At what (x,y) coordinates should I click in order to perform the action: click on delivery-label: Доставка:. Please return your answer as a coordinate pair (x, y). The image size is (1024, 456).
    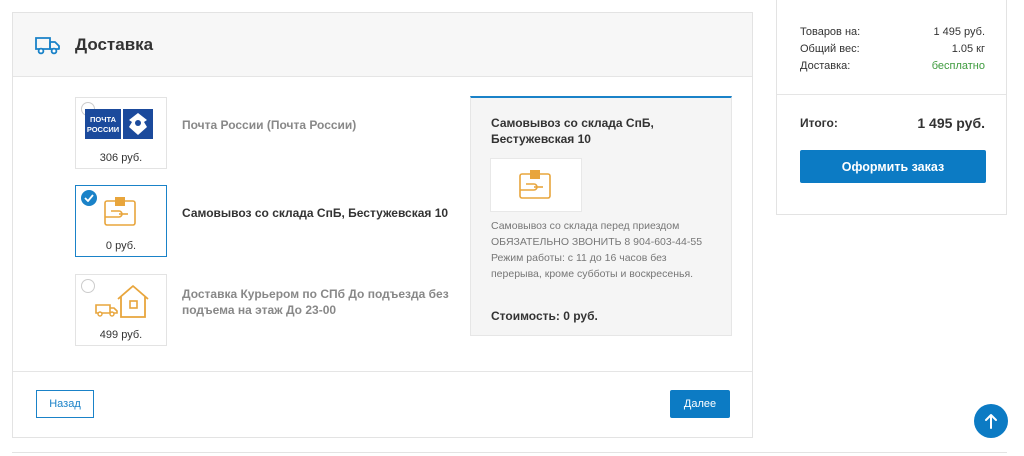
    Looking at the image, I should click on (825, 66).